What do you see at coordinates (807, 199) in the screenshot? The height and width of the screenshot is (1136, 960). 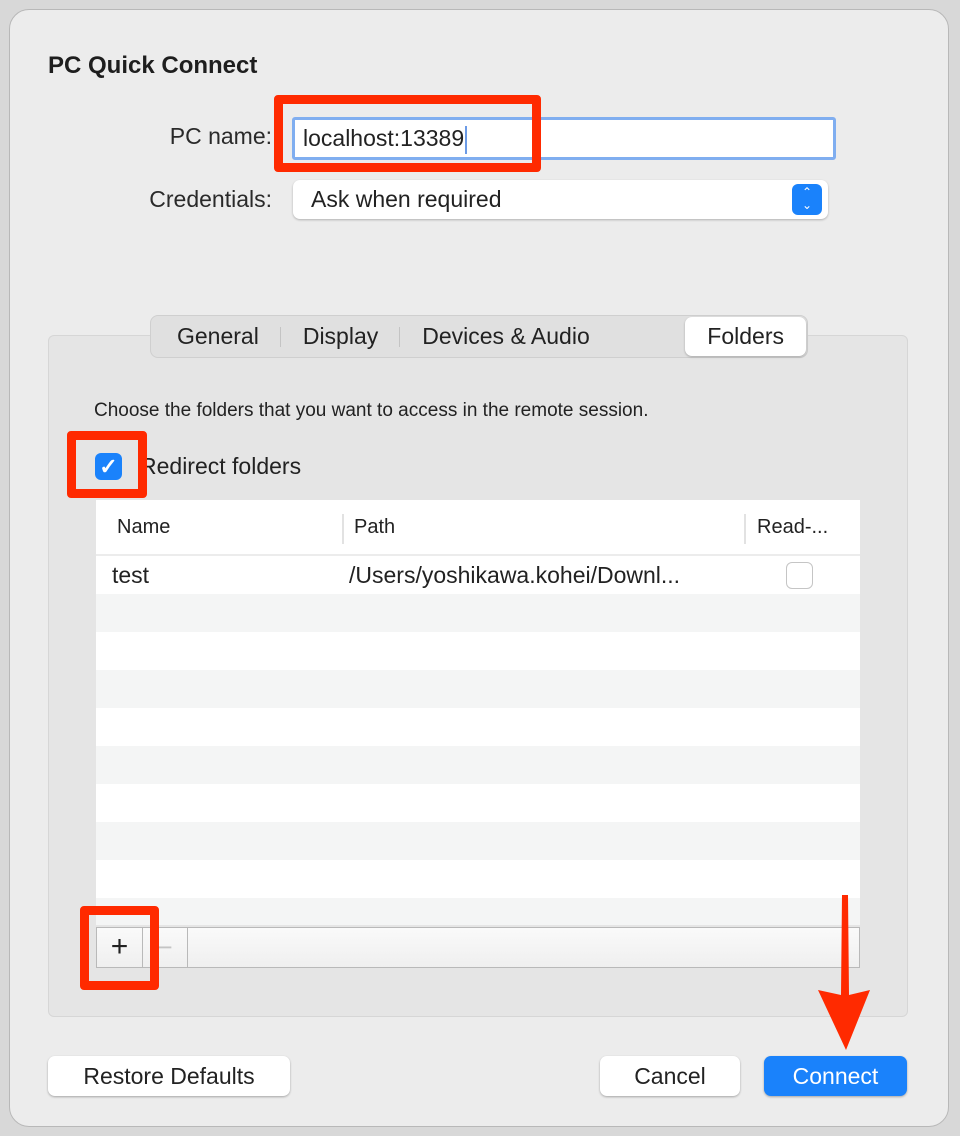 I see `chevron-up-down-icon: ⌃ ⌄` at bounding box center [807, 199].